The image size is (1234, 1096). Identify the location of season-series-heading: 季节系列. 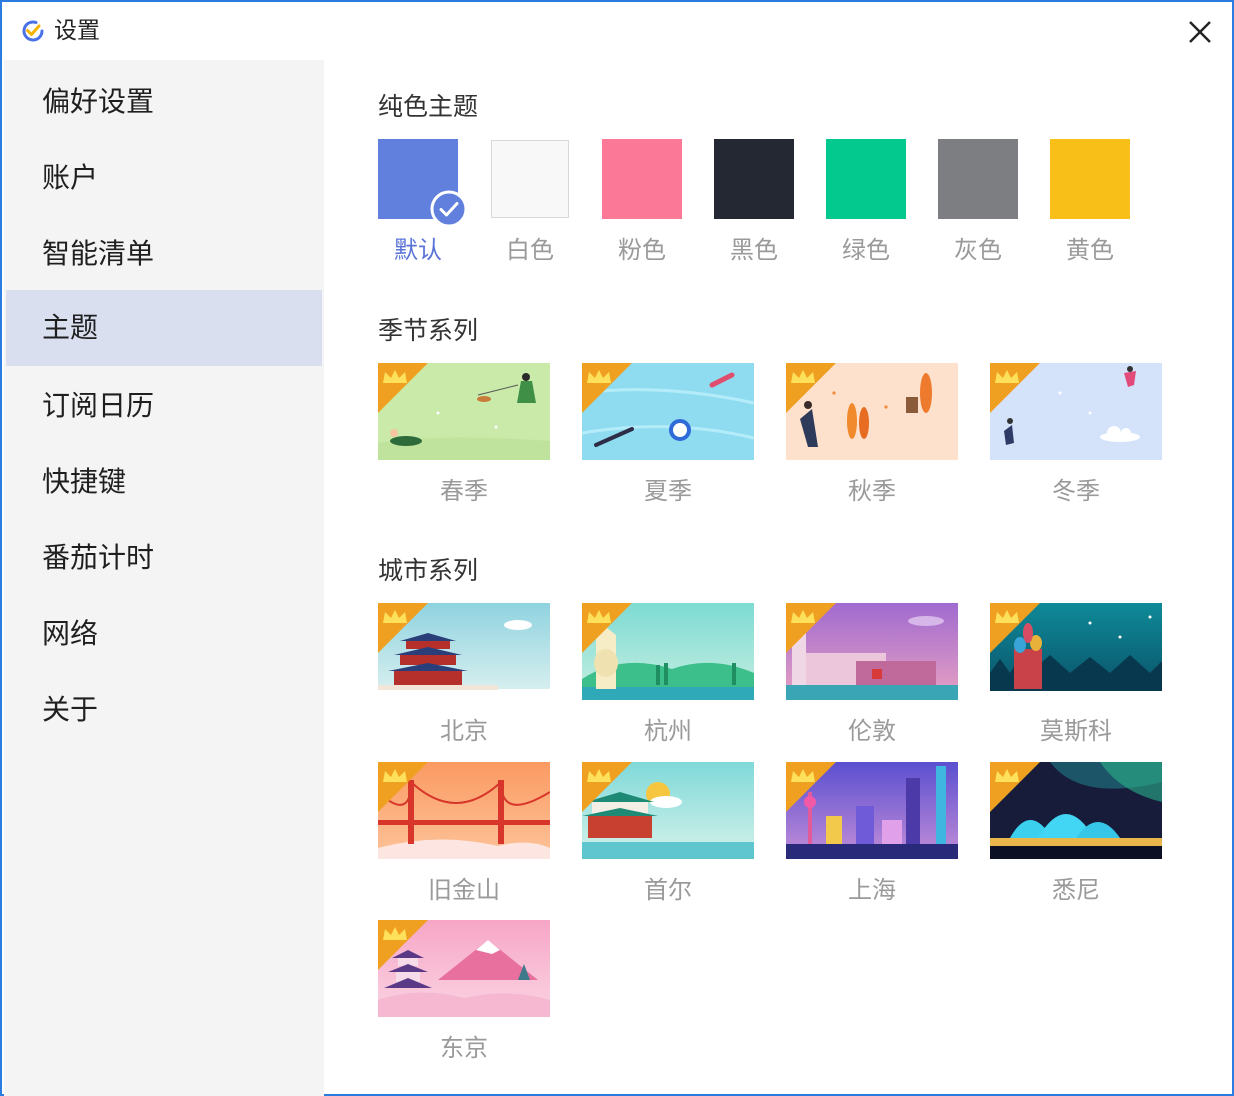
(428, 330).